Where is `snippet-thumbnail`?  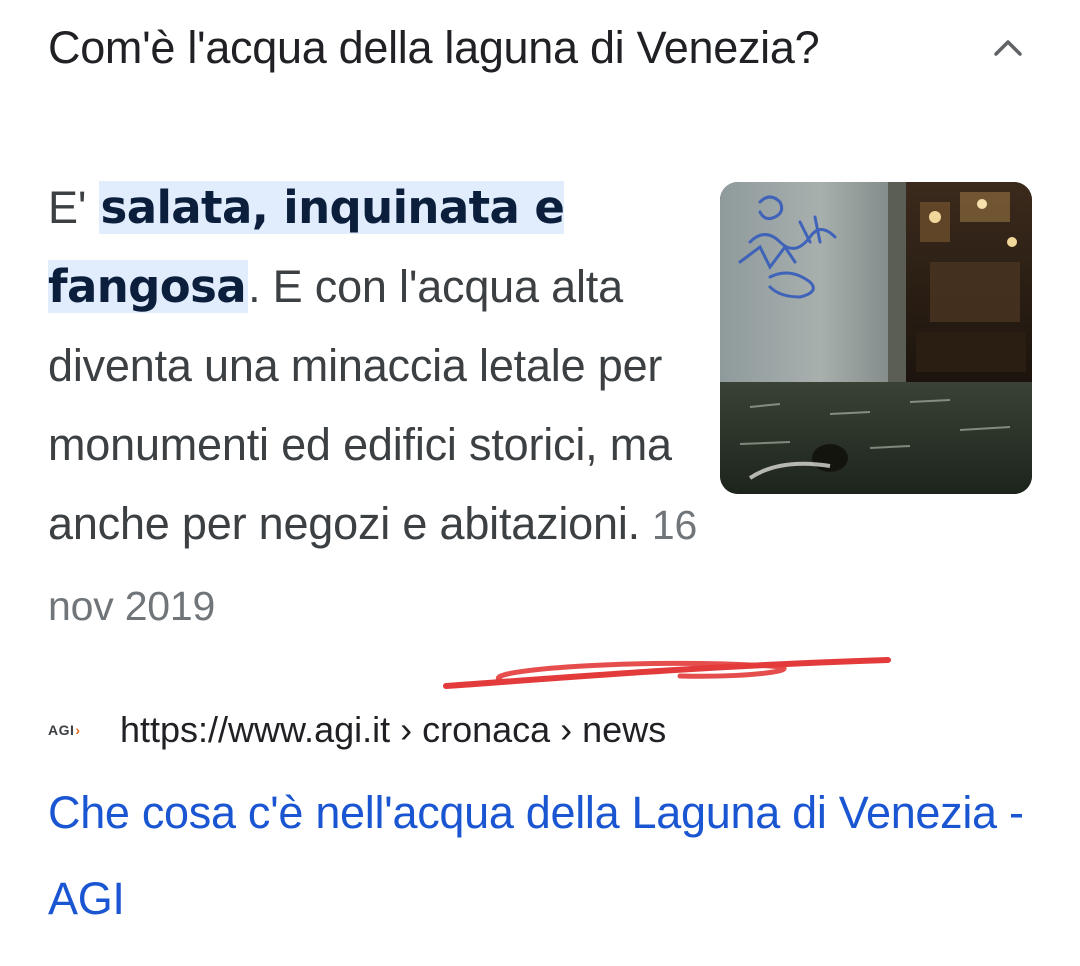 snippet-thumbnail is located at coordinates (876, 338).